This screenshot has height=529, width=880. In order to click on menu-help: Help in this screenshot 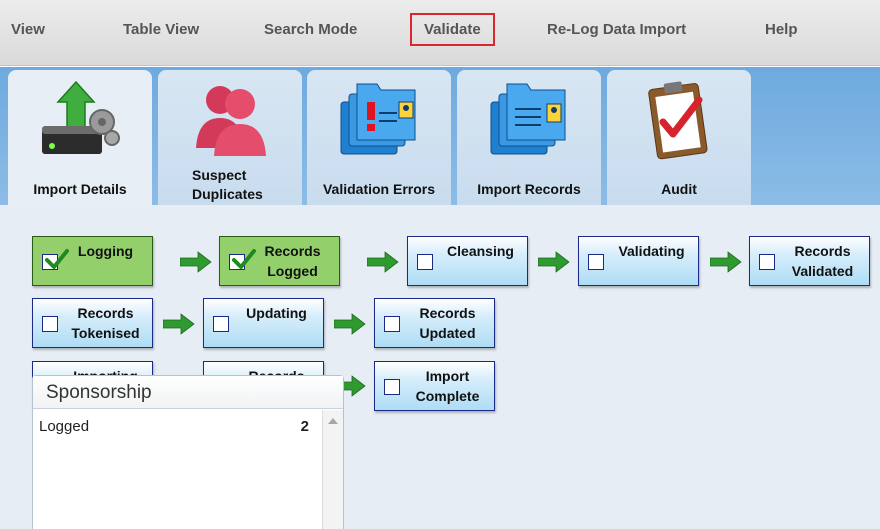, I will do `click(781, 29)`.